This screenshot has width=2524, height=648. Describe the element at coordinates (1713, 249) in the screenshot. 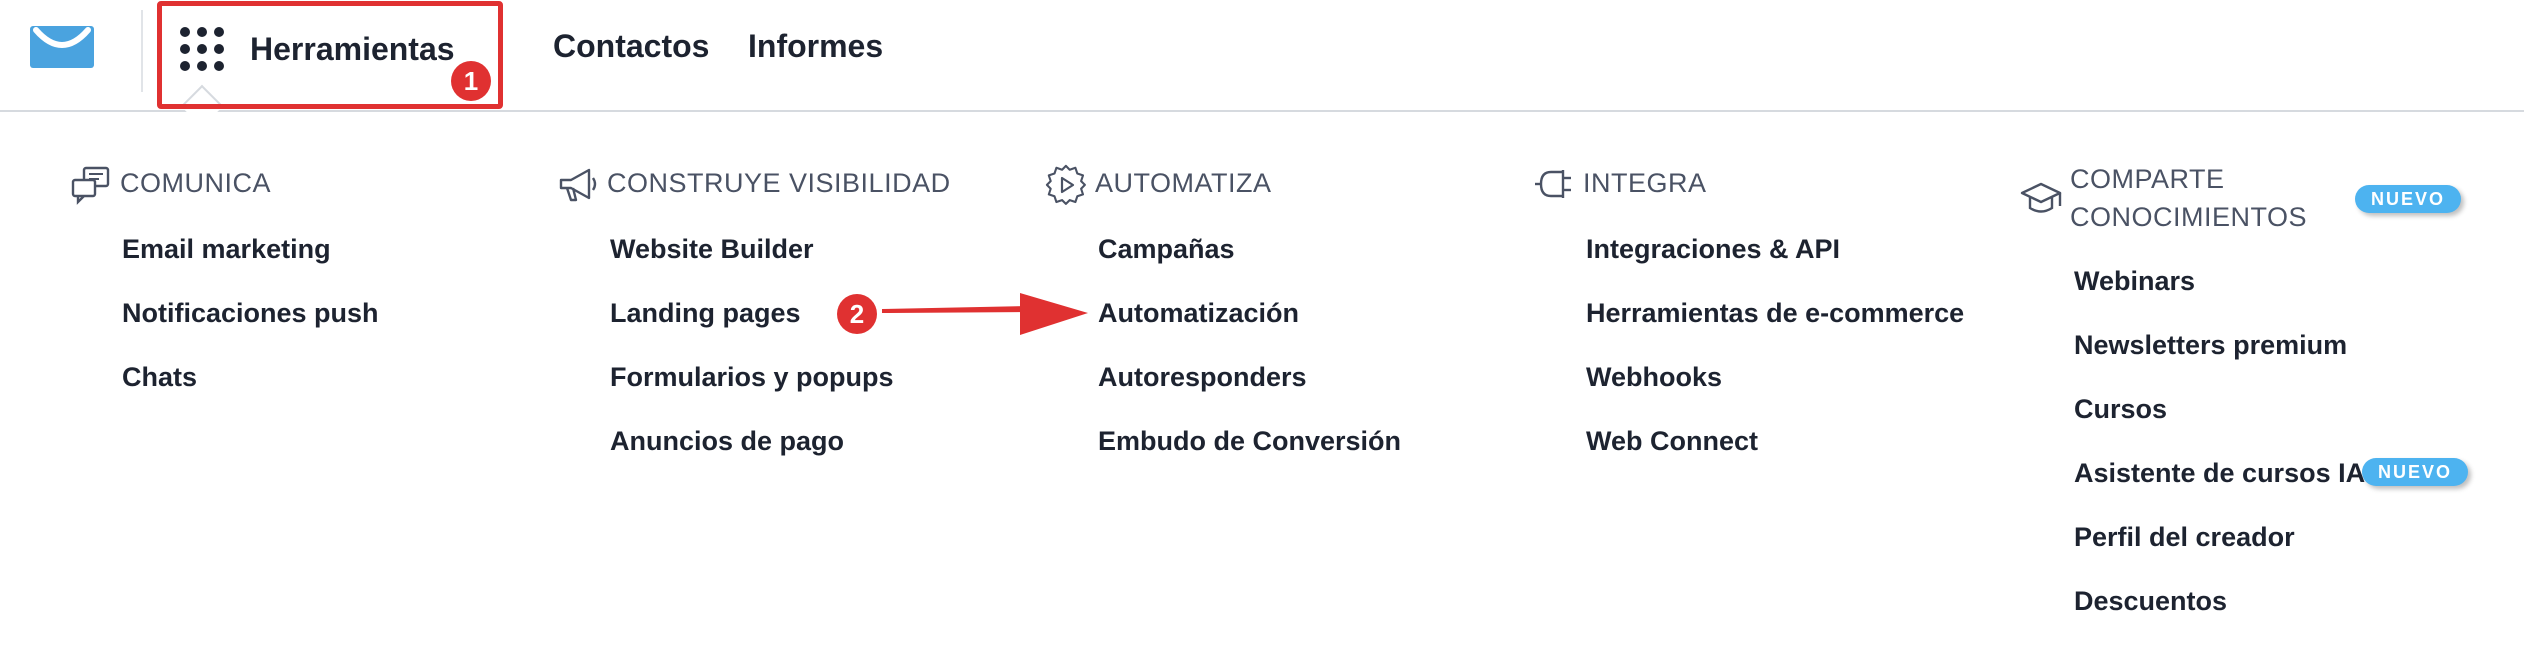

I see `menu-link-integrations-api: Integraciones & API` at that location.